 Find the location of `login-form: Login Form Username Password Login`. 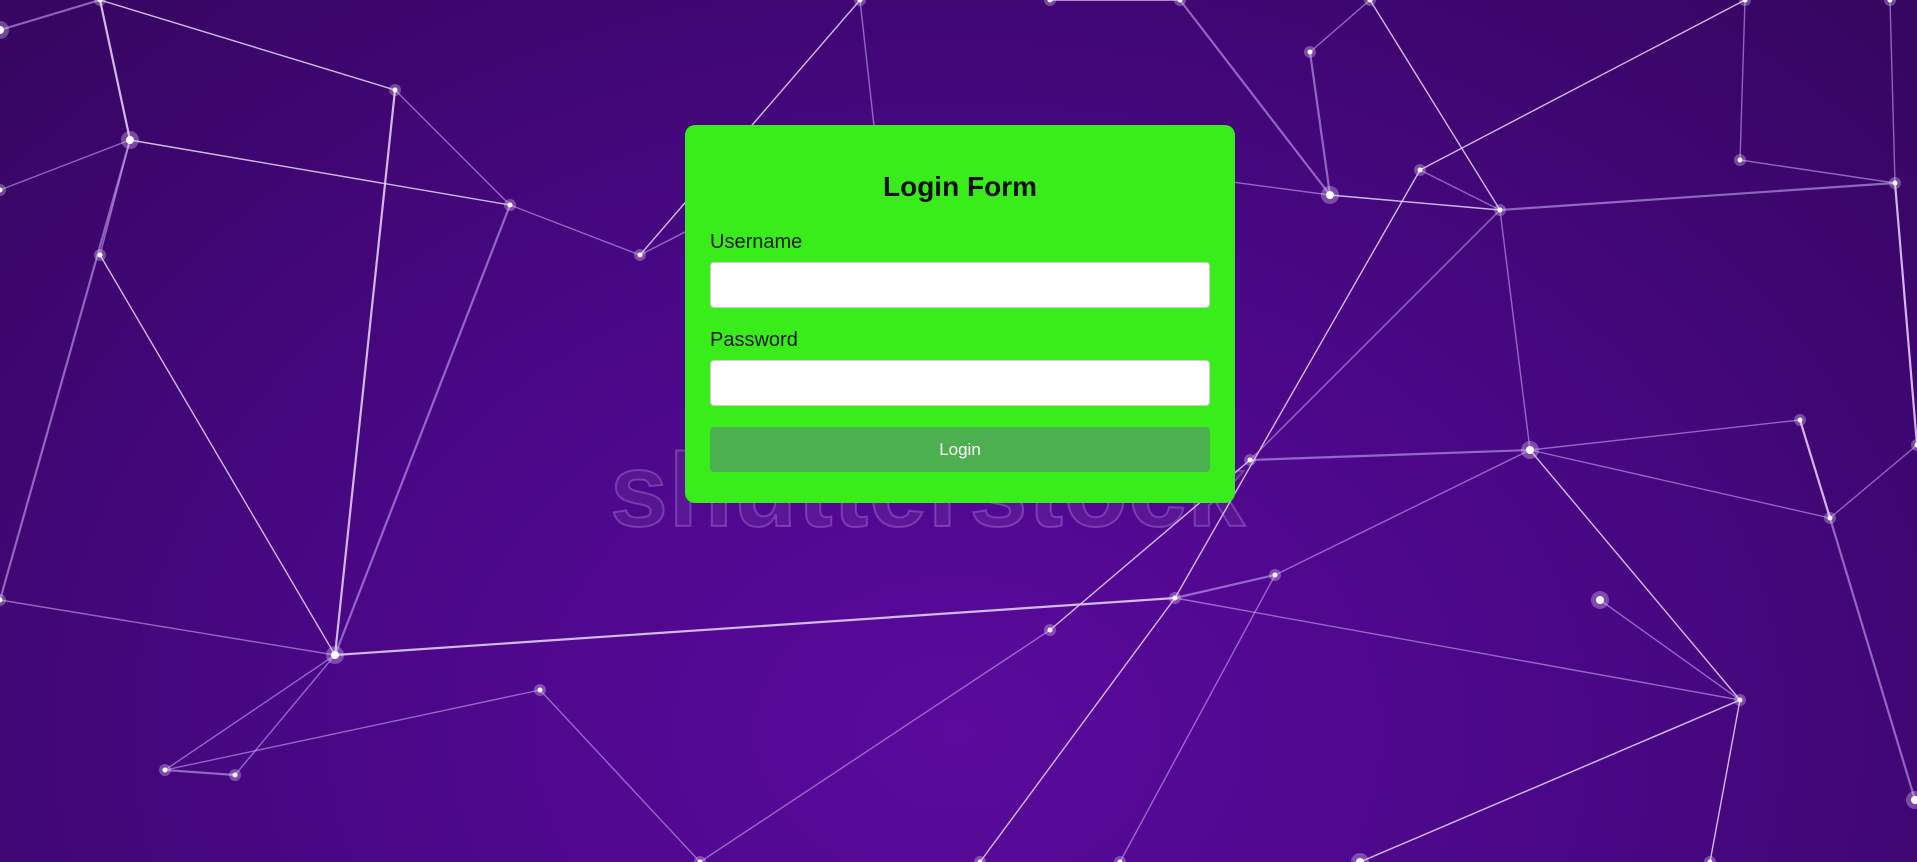

login-form: Login Form Username Password Login is located at coordinates (960, 314).